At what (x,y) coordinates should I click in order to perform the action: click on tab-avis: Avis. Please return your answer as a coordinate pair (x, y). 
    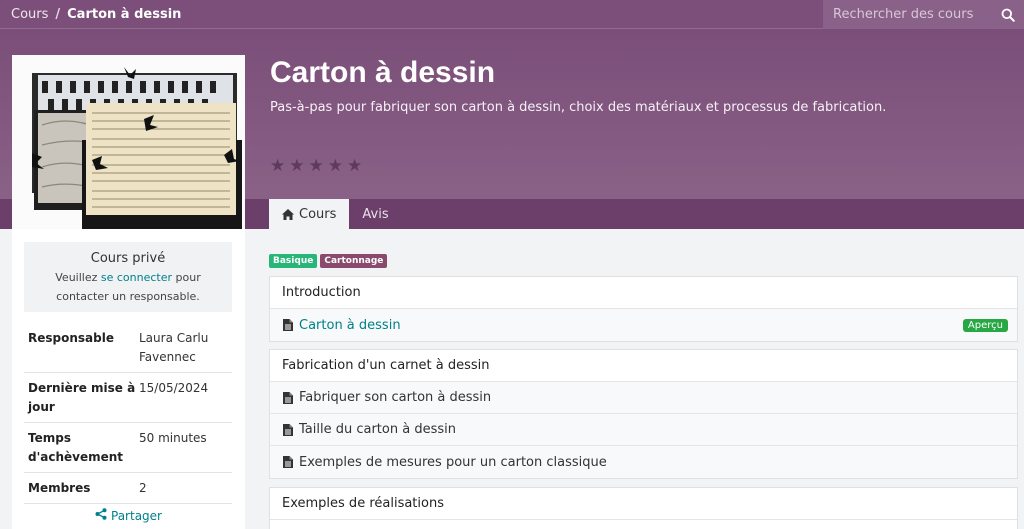
    Looking at the image, I should click on (375, 214).